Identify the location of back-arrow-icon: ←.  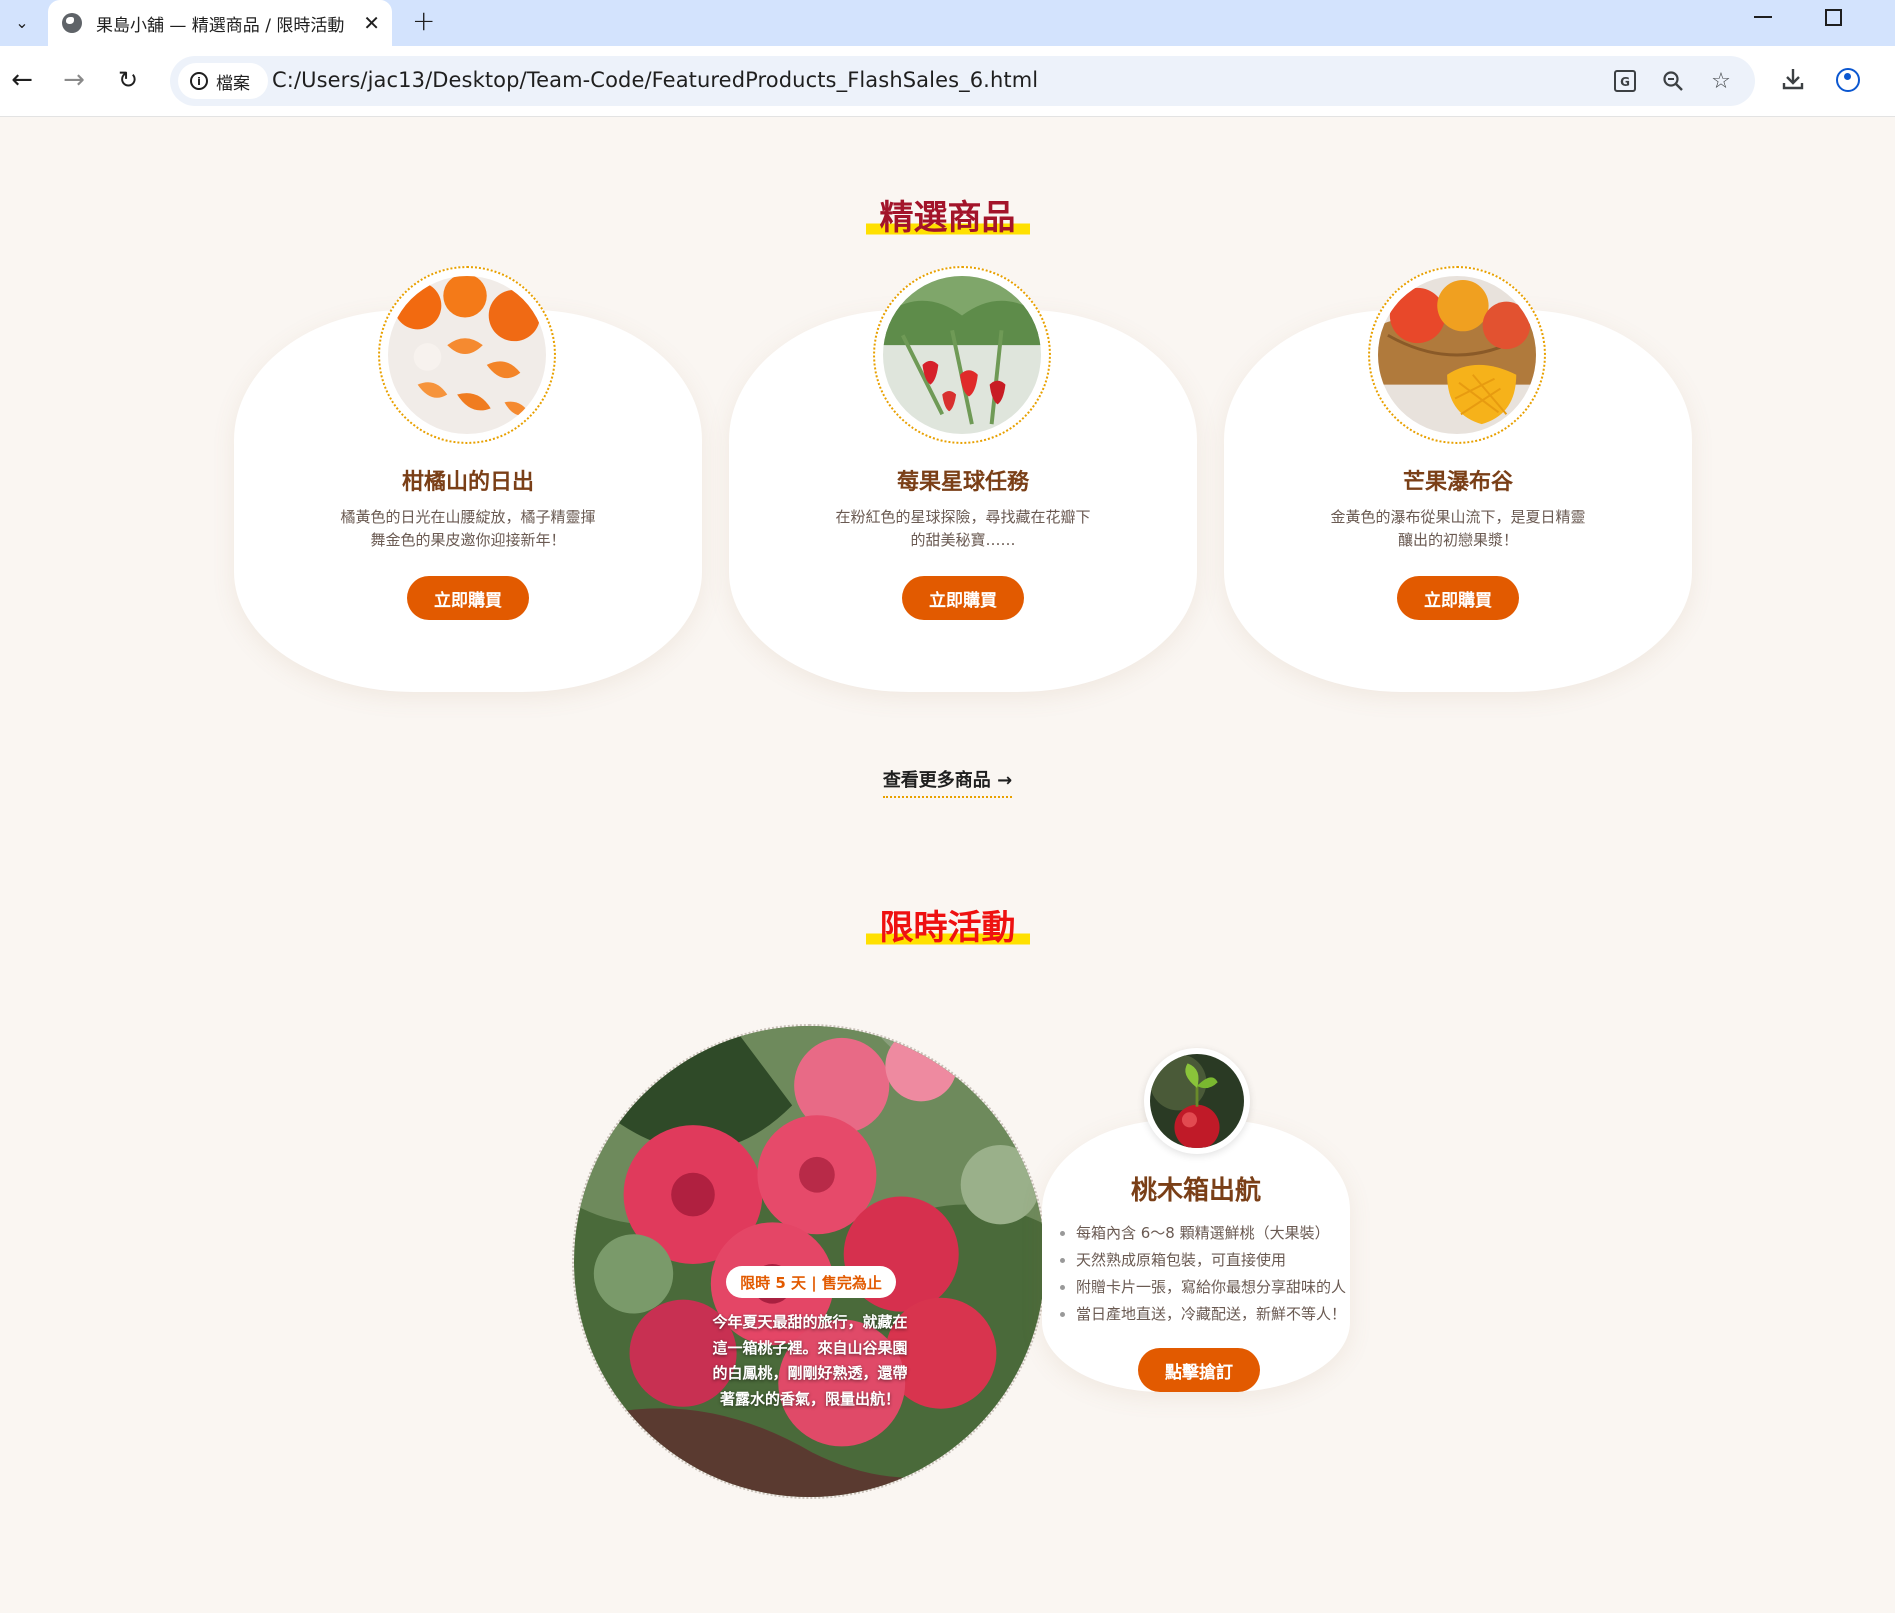
(22, 80).